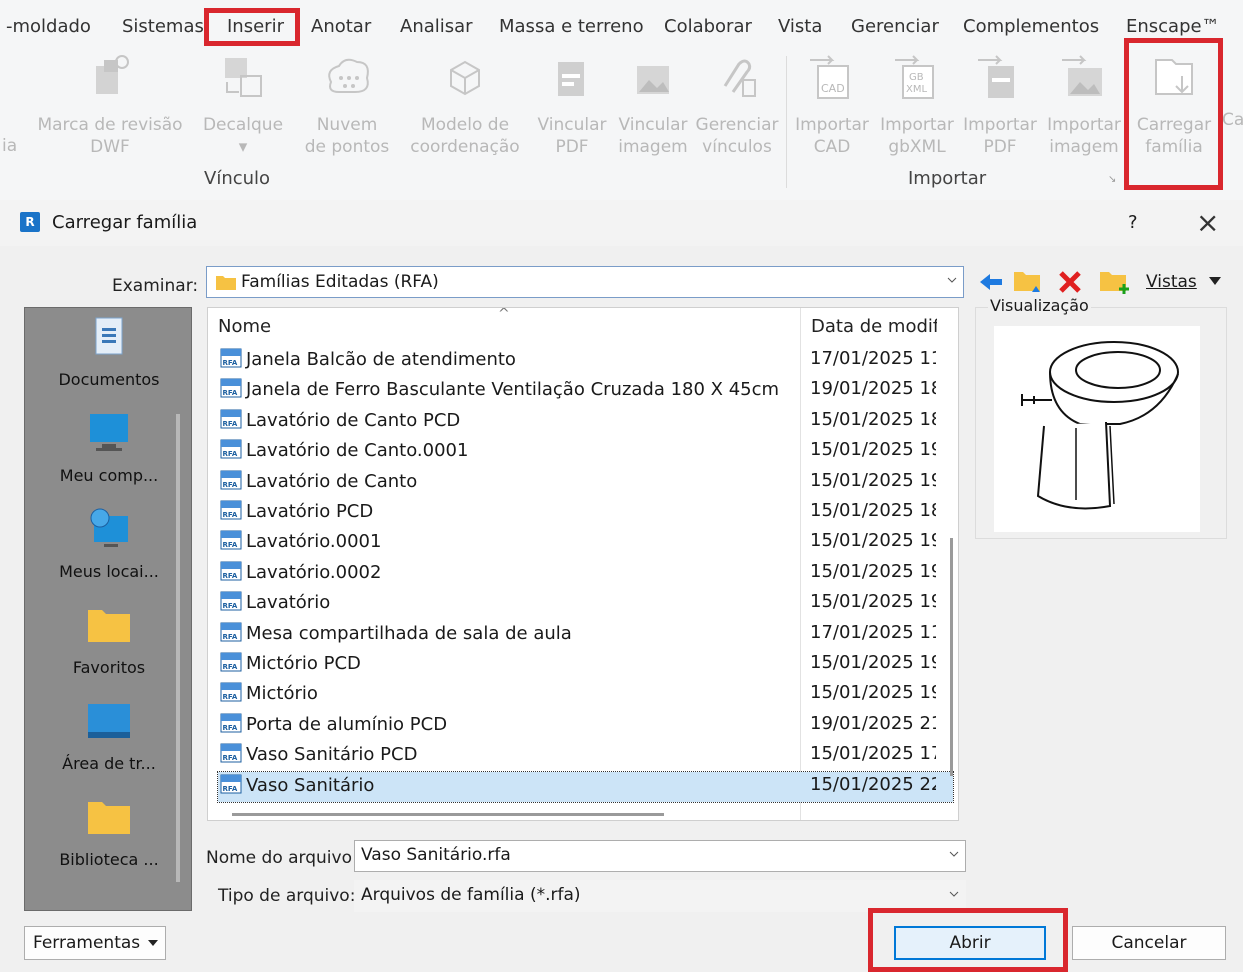 The image size is (1243, 972). Describe the element at coordinates (110, 105) in the screenshot. I see `marca-revisao-dwf-button: Marca de revisão DWF` at that location.